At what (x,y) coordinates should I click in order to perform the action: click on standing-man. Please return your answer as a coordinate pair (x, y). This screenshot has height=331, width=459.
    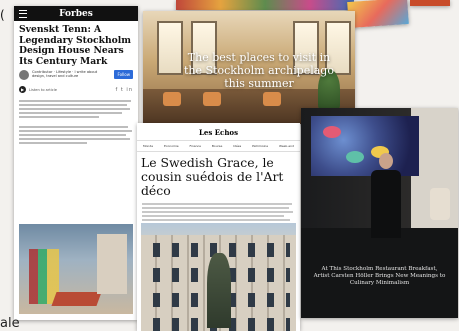
    Looking at the image, I should click on (386, 195).